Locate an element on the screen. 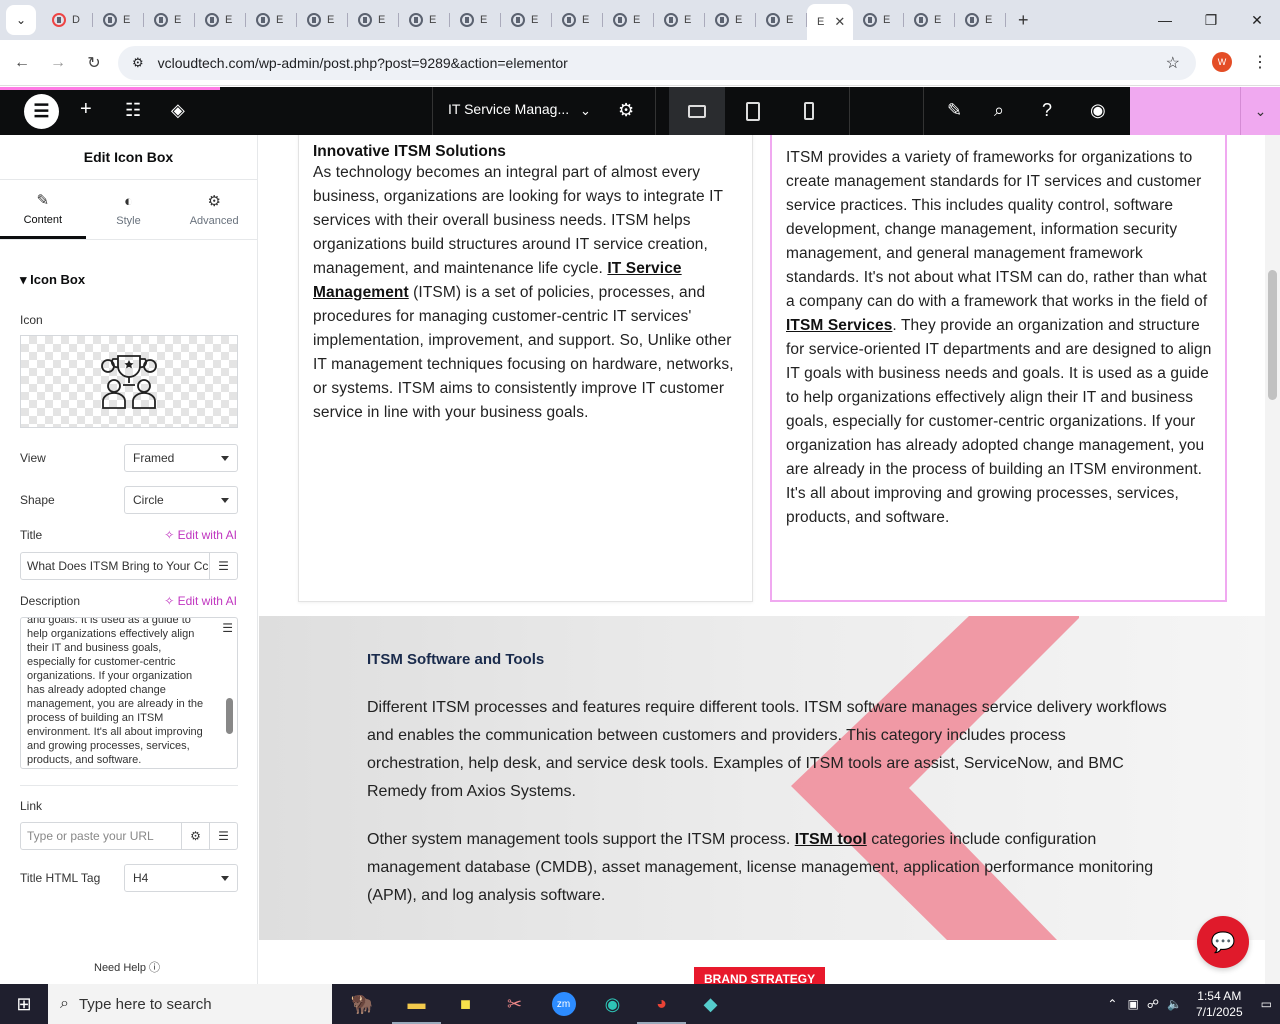 The width and height of the screenshot is (1280, 1024). preview-eye-icon: ◉ is located at coordinates (1098, 110).